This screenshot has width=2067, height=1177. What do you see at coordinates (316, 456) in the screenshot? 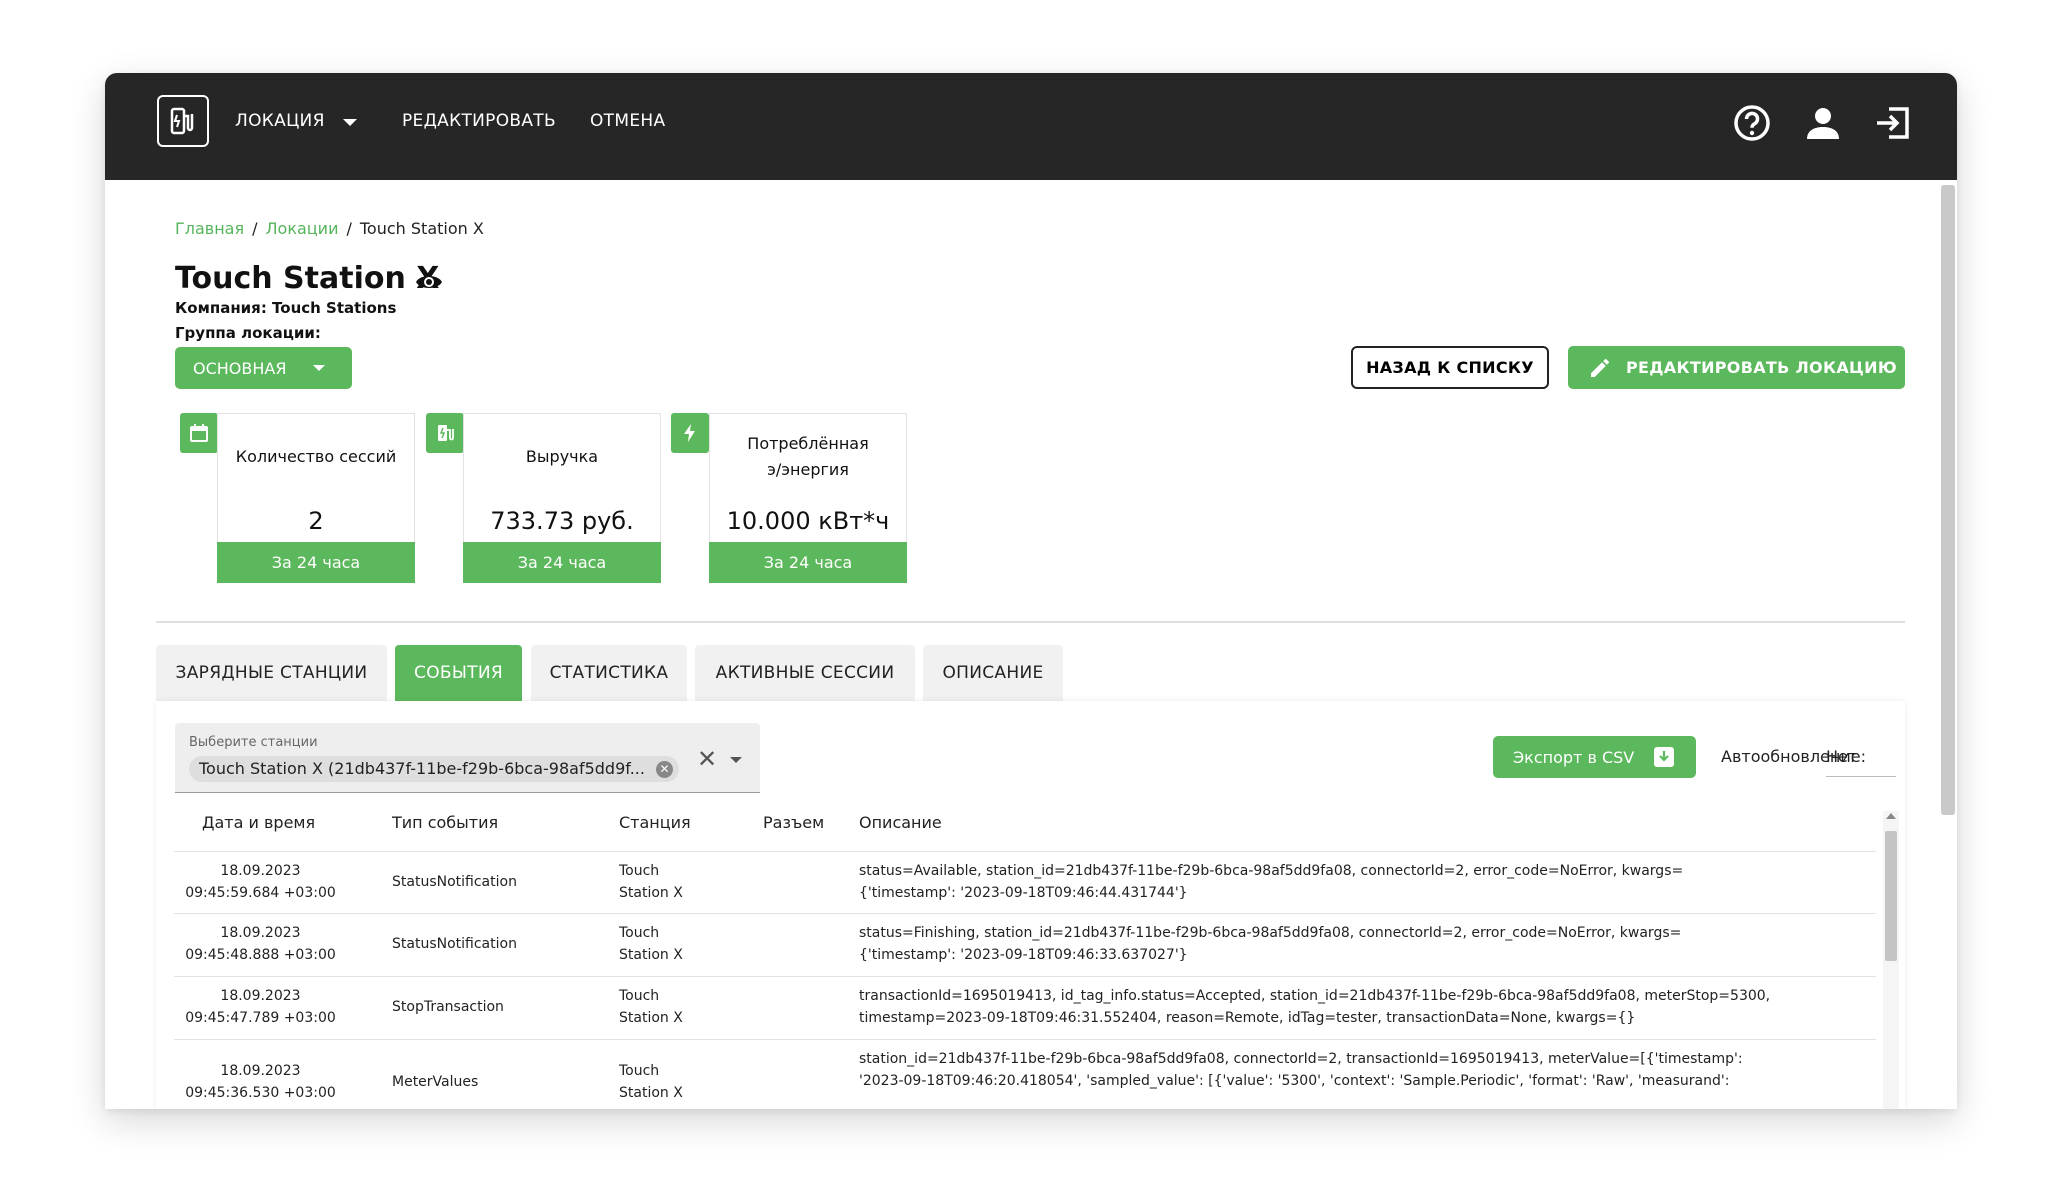
I see `card-title: Количество сессий` at bounding box center [316, 456].